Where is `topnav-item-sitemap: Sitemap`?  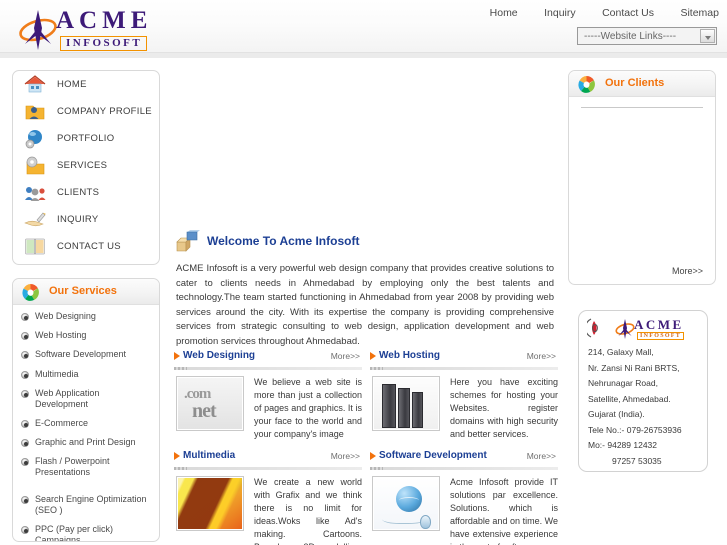
topnav-item-sitemap: Sitemap is located at coordinates (699, 13).